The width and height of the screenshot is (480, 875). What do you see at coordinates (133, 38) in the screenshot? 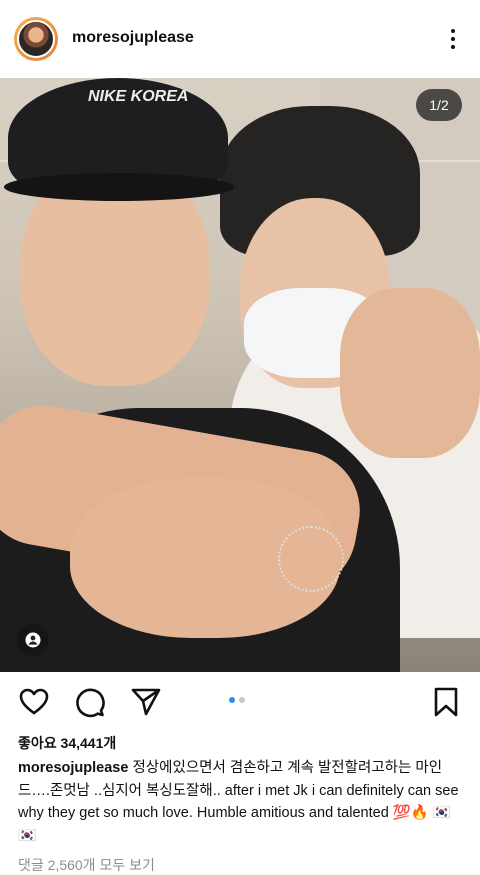
I see `username: moresojuplease` at bounding box center [133, 38].